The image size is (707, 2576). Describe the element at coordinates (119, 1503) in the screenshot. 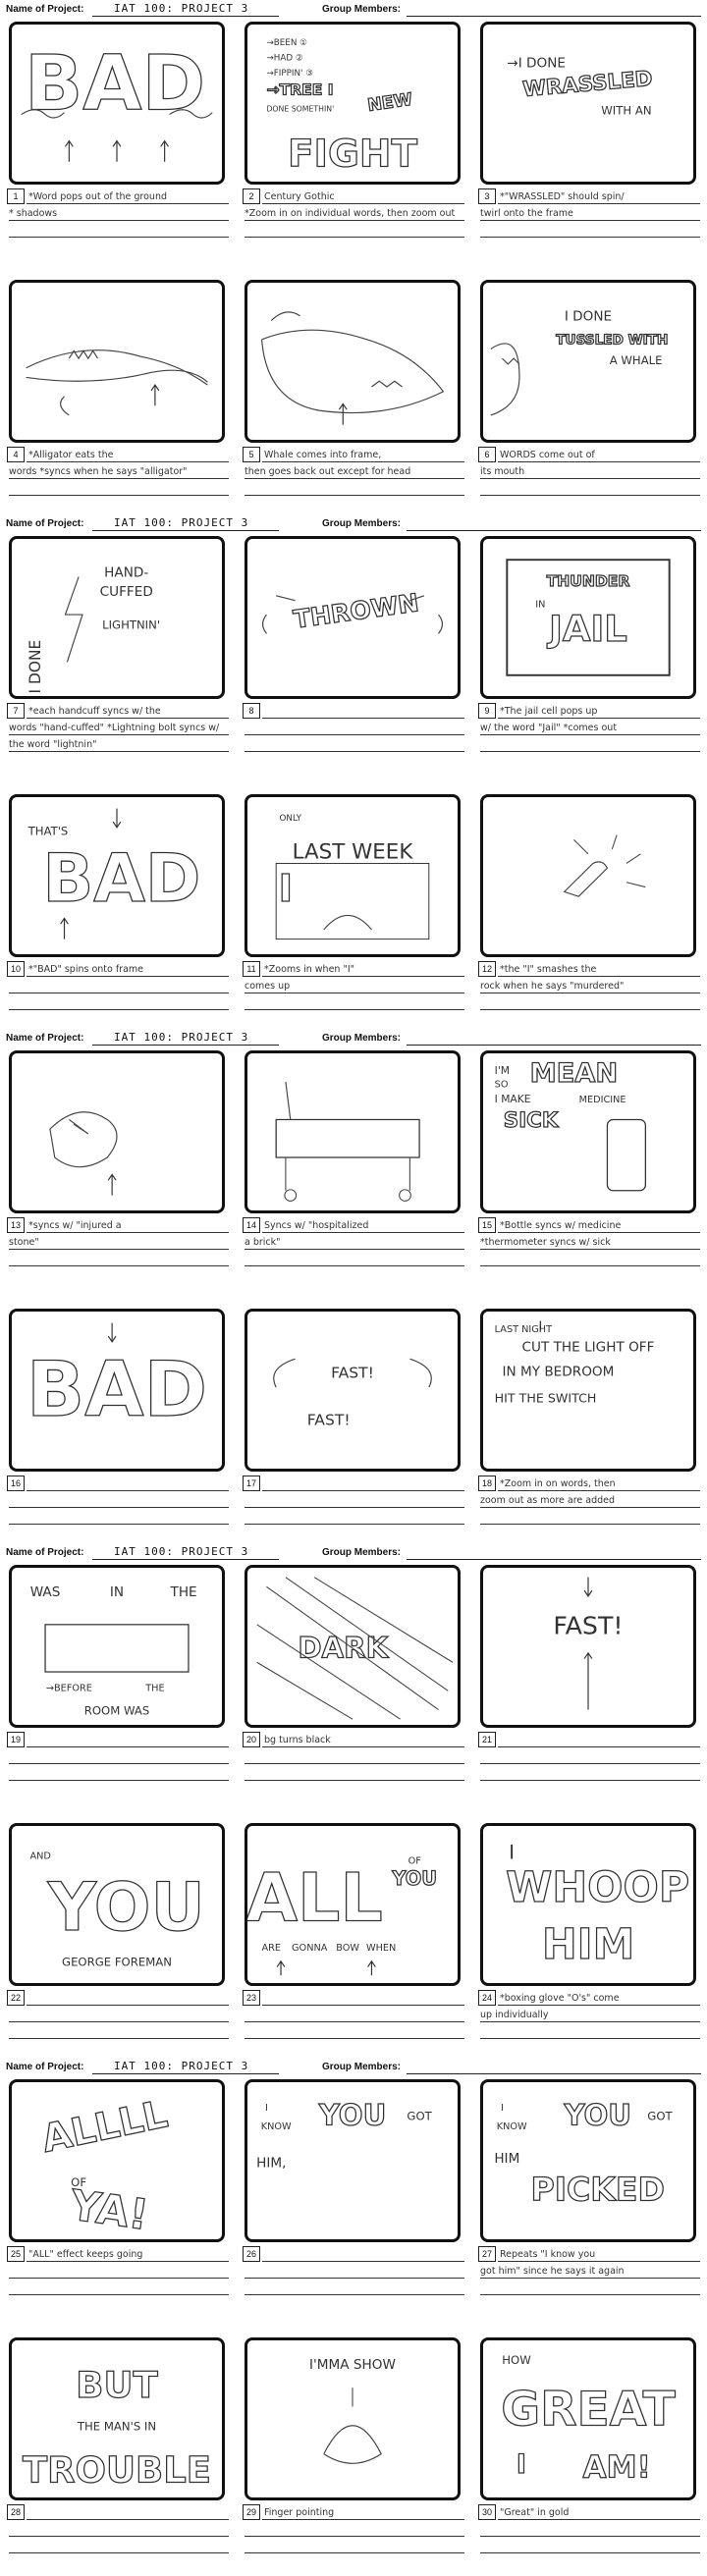

I see `panel-caption: 16` at that location.